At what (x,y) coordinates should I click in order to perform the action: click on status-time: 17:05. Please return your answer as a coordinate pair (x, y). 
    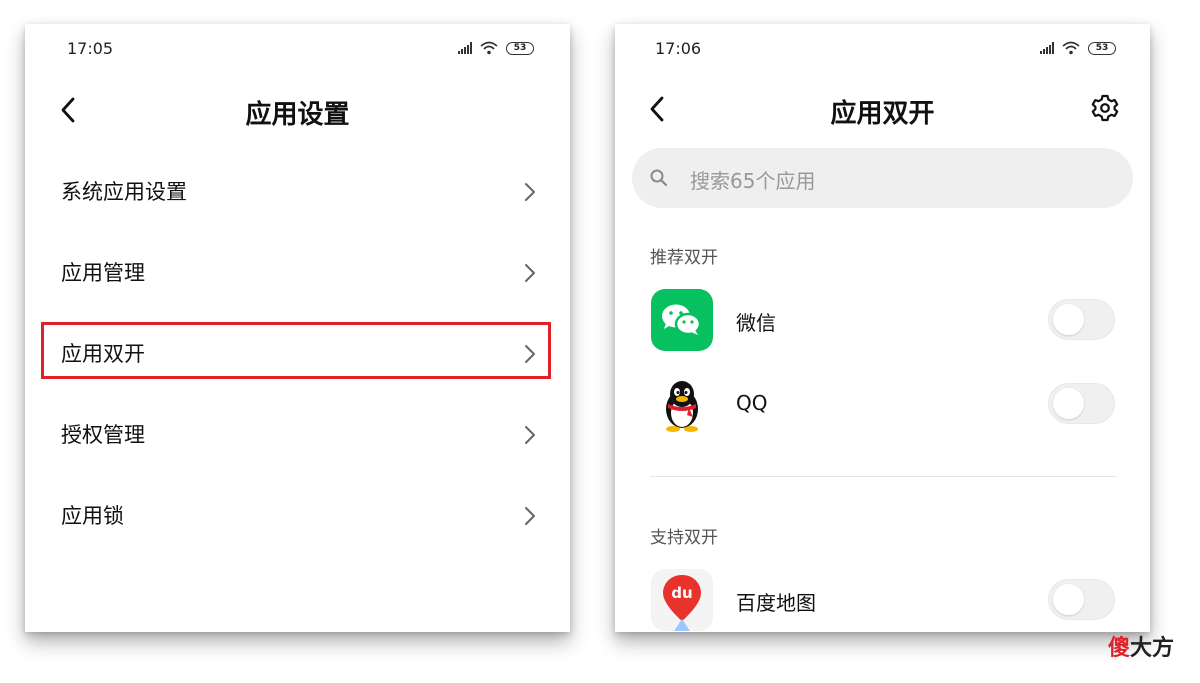
    Looking at the image, I should click on (90, 48).